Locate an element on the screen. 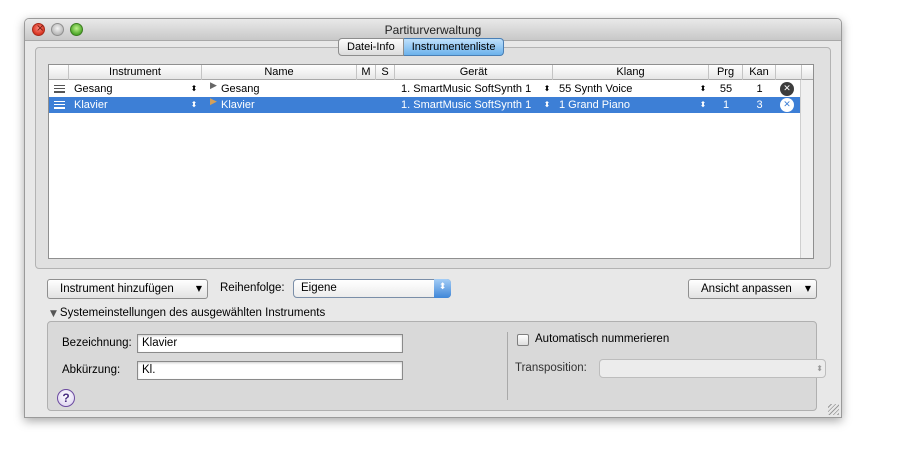 This screenshot has width=903, height=466. program-cell: 1 is located at coordinates (726, 105).